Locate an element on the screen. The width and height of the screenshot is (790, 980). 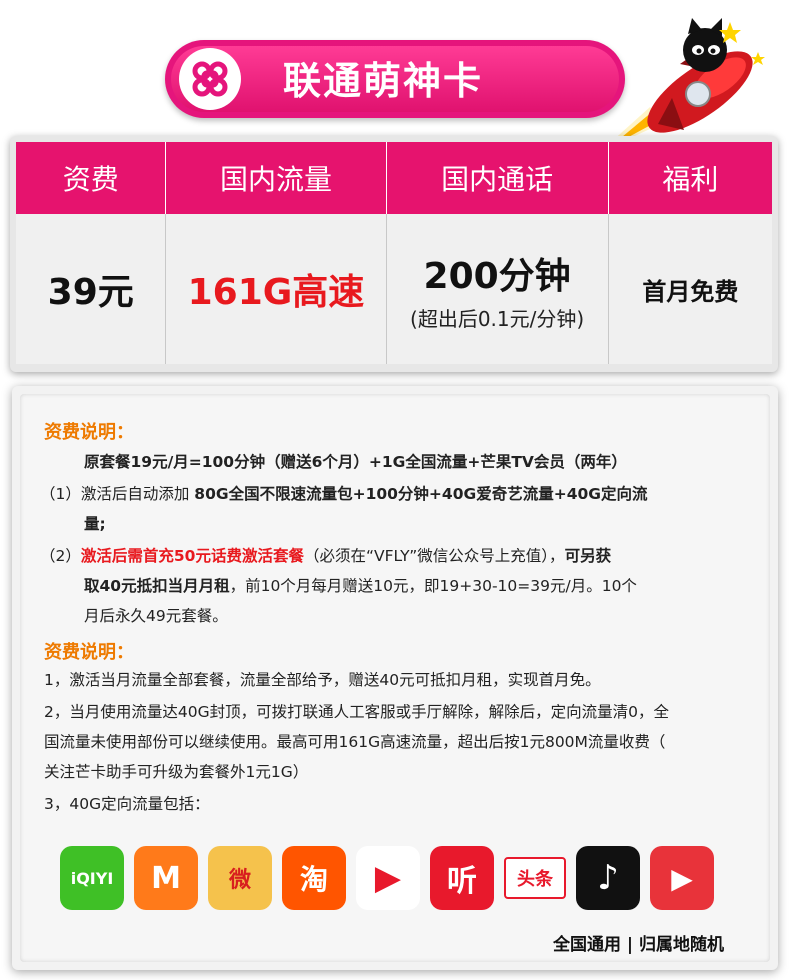
header-fee: 资费 is located at coordinates (91, 178).